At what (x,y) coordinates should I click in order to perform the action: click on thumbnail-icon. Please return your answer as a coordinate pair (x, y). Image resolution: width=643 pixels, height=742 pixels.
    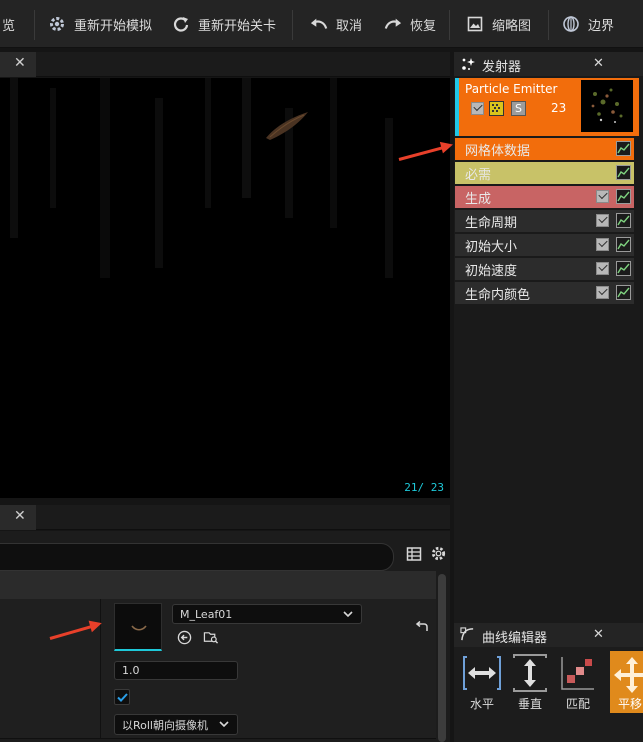
    Looking at the image, I should click on (475, 24).